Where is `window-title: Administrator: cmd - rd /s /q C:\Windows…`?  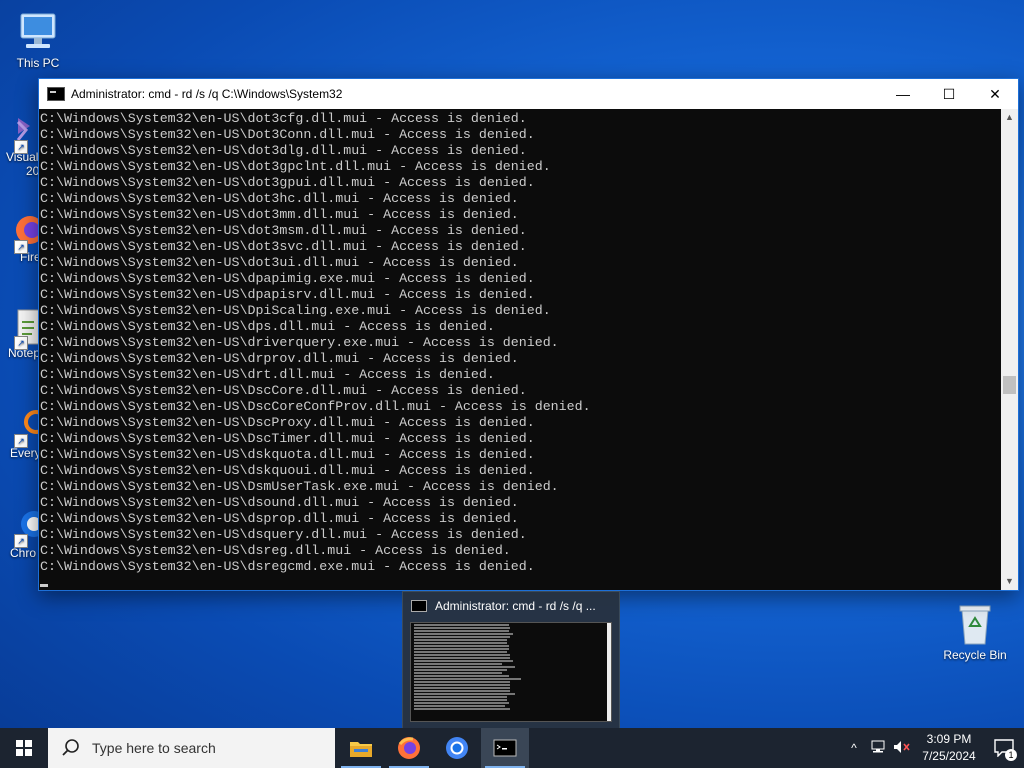
window-title: Administrator: cmd - rd /s /q C:\Windows… is located at coordinates (207, 94).